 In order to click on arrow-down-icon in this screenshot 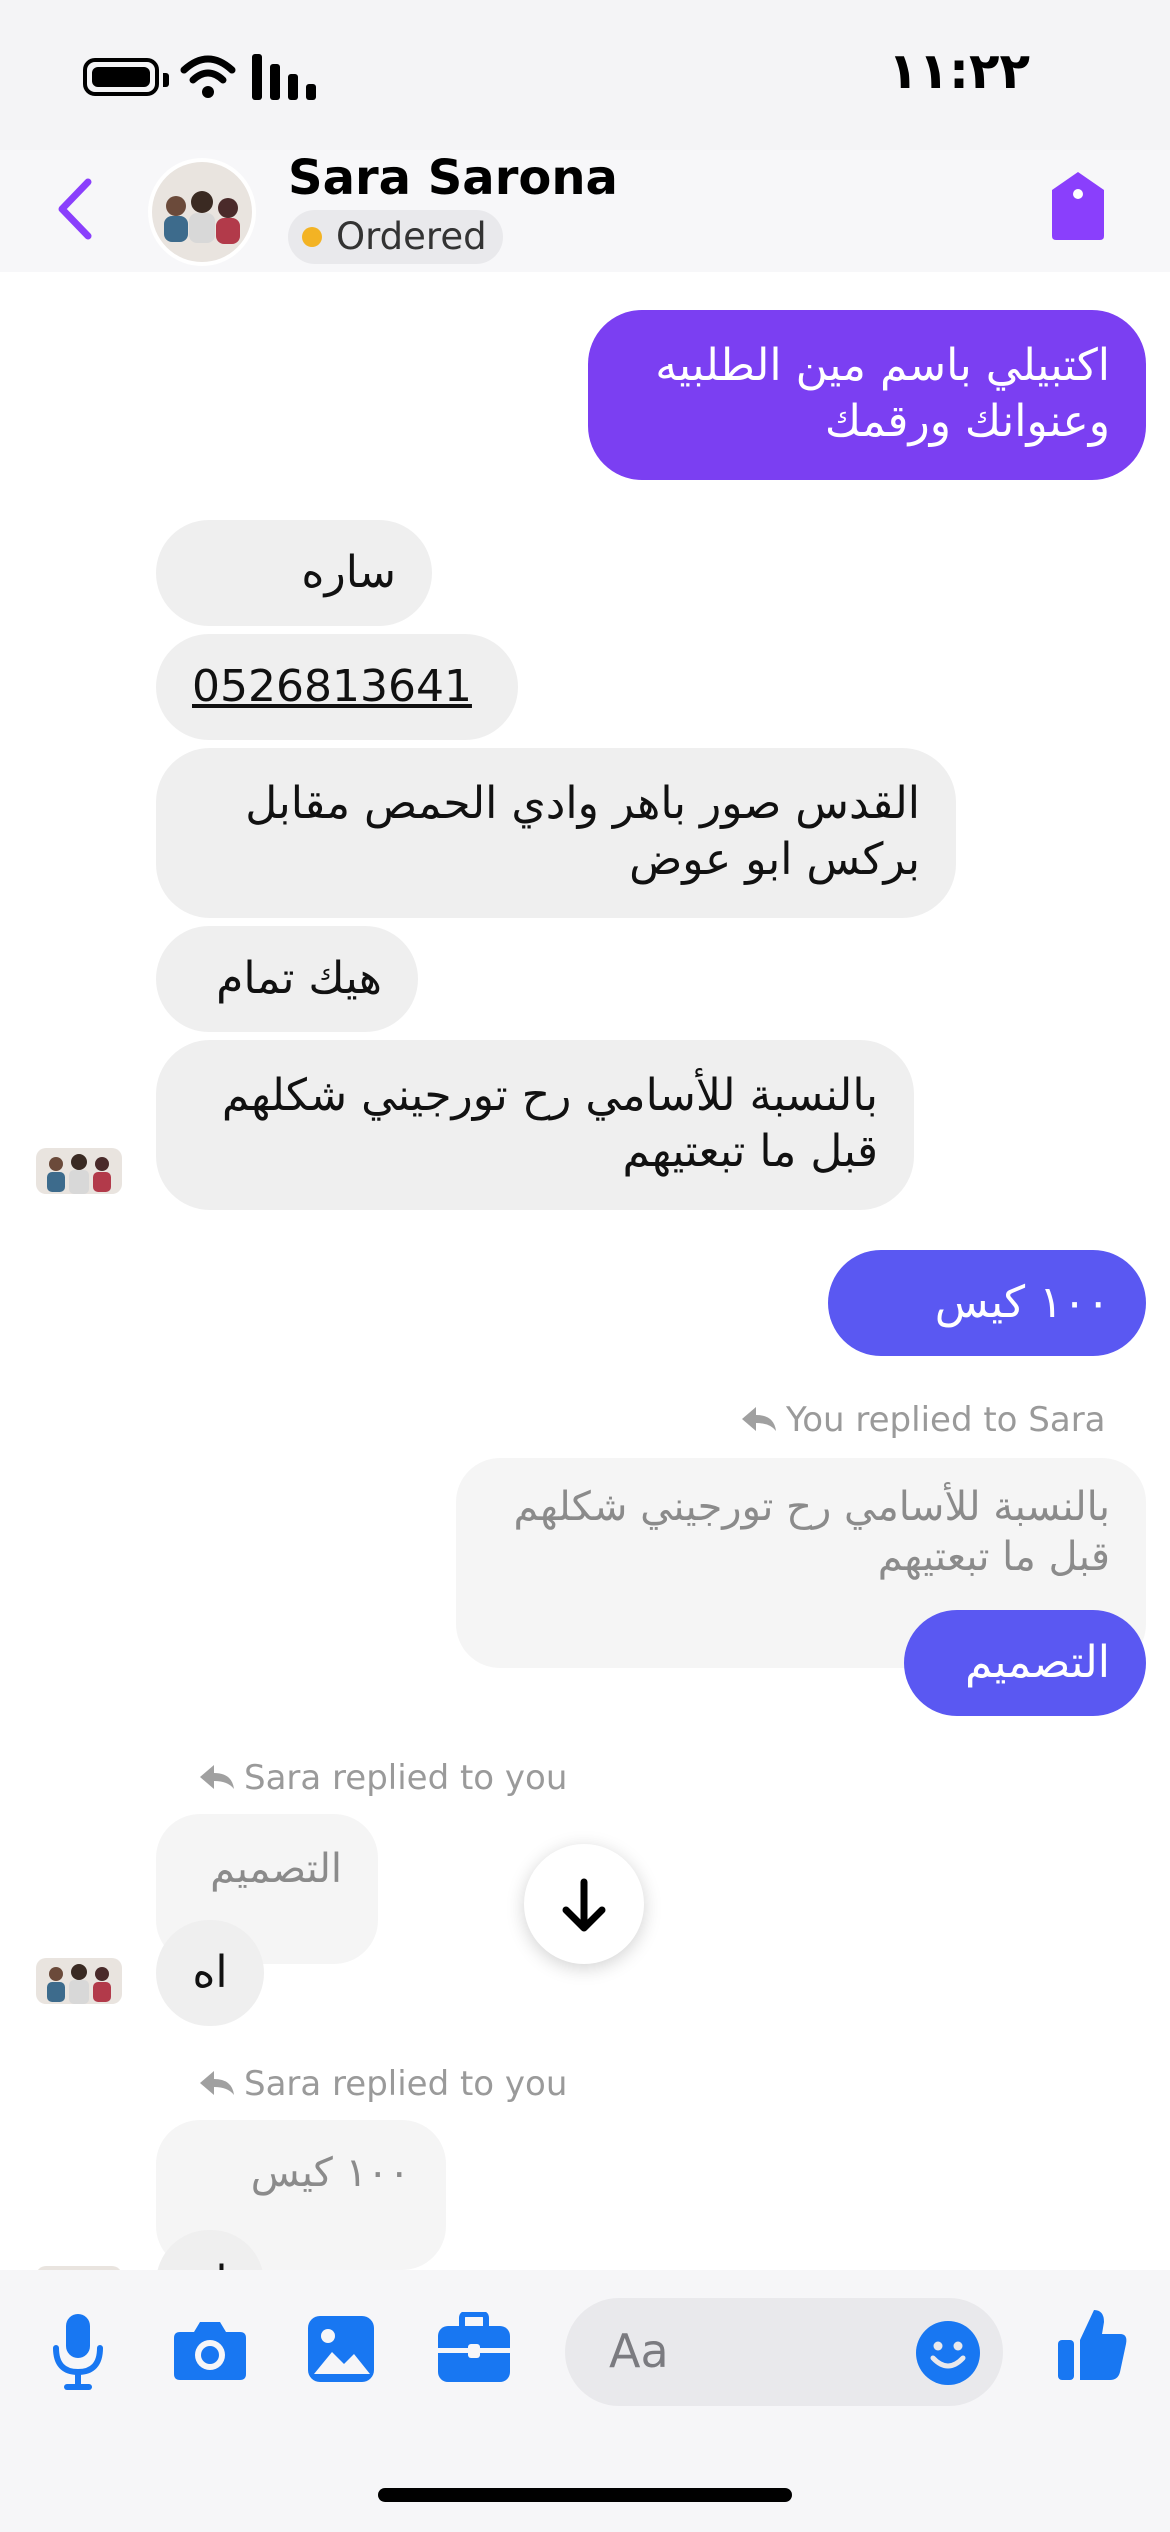, I will do `click(584, 1905)`.